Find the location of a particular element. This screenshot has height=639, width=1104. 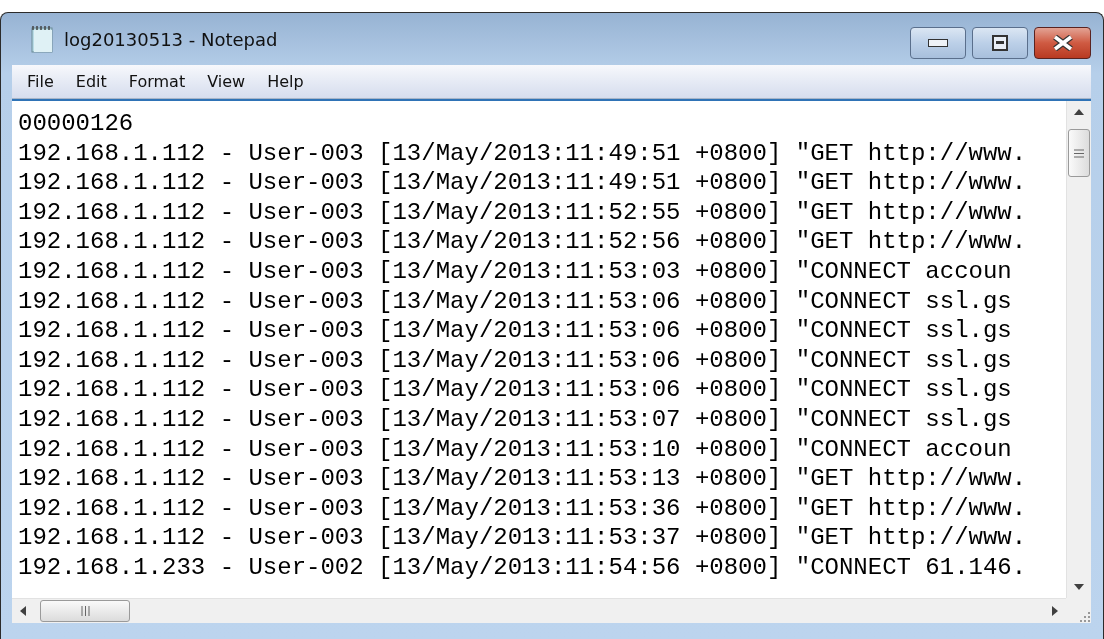

text-line: 00000126 is located at coordinates (76, 124).